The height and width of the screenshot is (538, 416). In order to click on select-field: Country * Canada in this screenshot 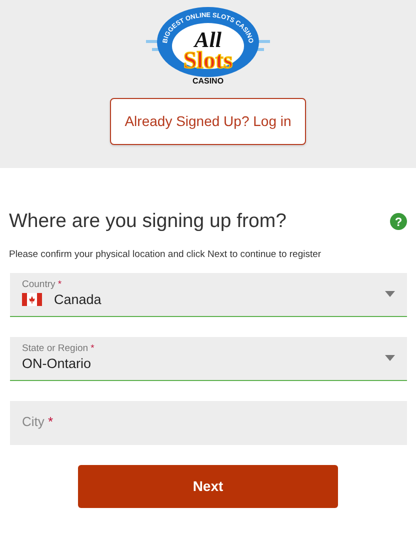, I will do `click(208, 294)`.